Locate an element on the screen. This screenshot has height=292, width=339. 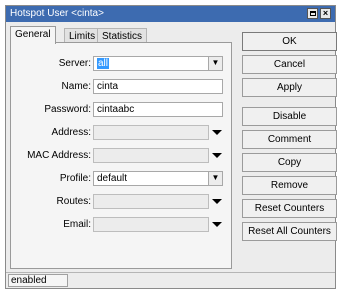
password-input: cintaabc is located at coordinates (158, 109).